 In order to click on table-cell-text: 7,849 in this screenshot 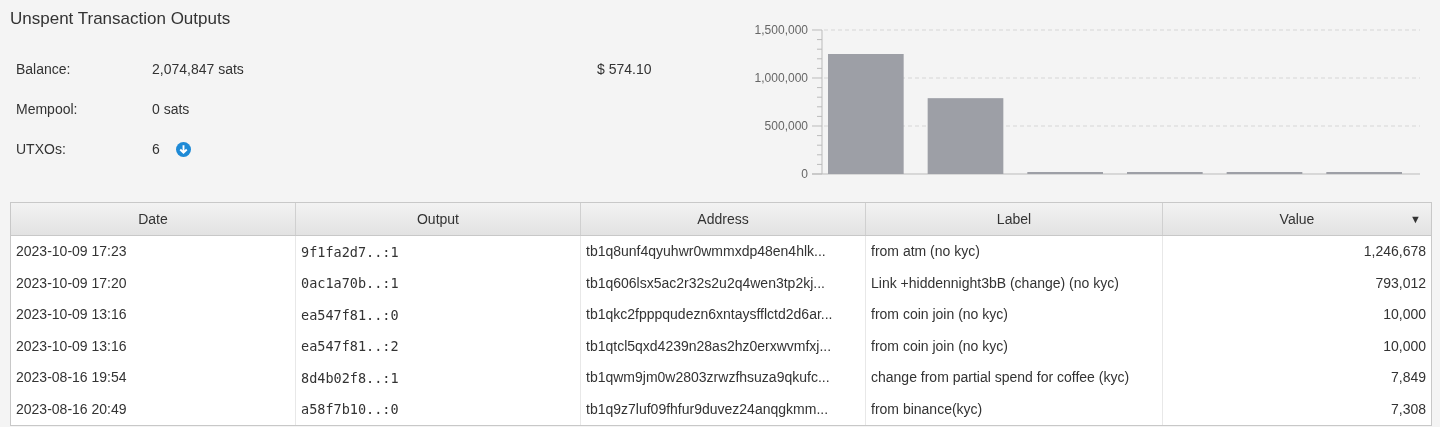, I will do `click(1408, 378)`.